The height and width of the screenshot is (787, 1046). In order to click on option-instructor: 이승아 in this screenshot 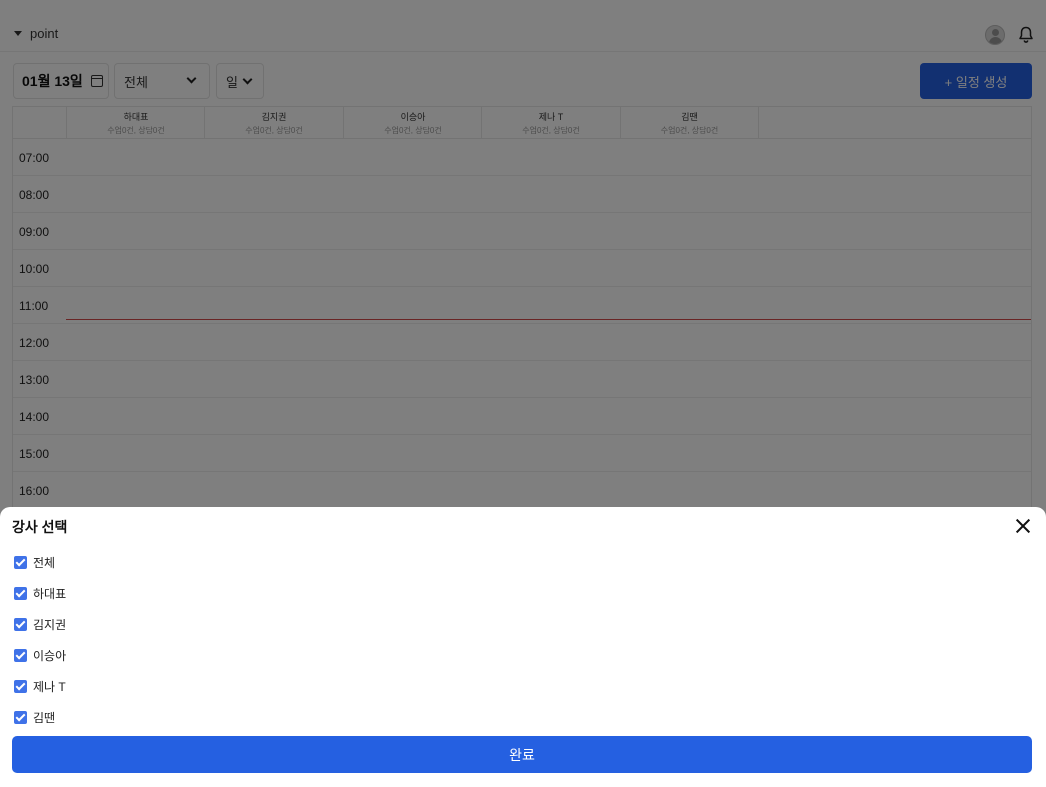, I will do `click(40, 655)`.